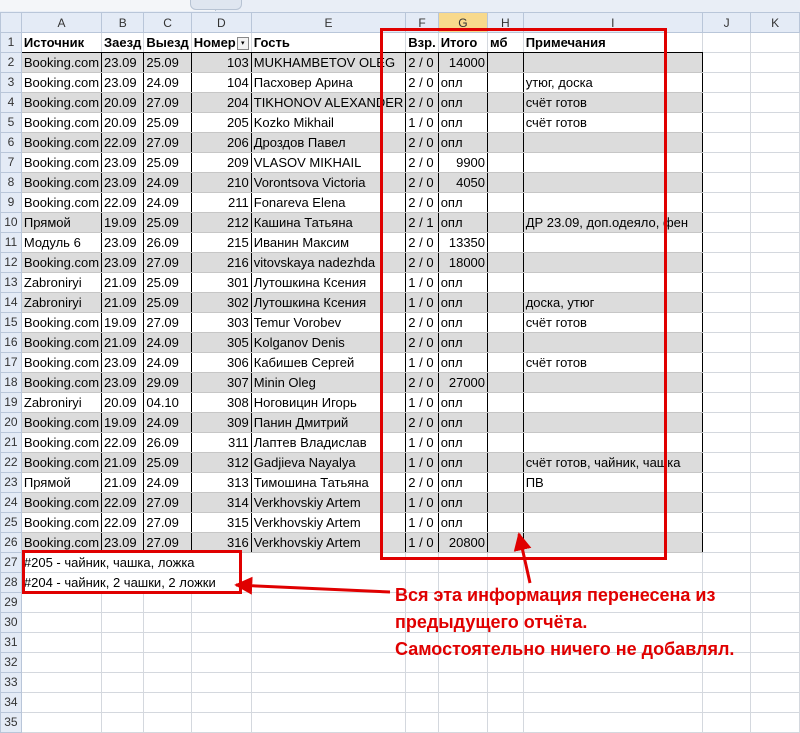  What do you see at coordinates (221, 542) in the screenshot?
I see `room-cell: 316` at bounding box center [221, 542].